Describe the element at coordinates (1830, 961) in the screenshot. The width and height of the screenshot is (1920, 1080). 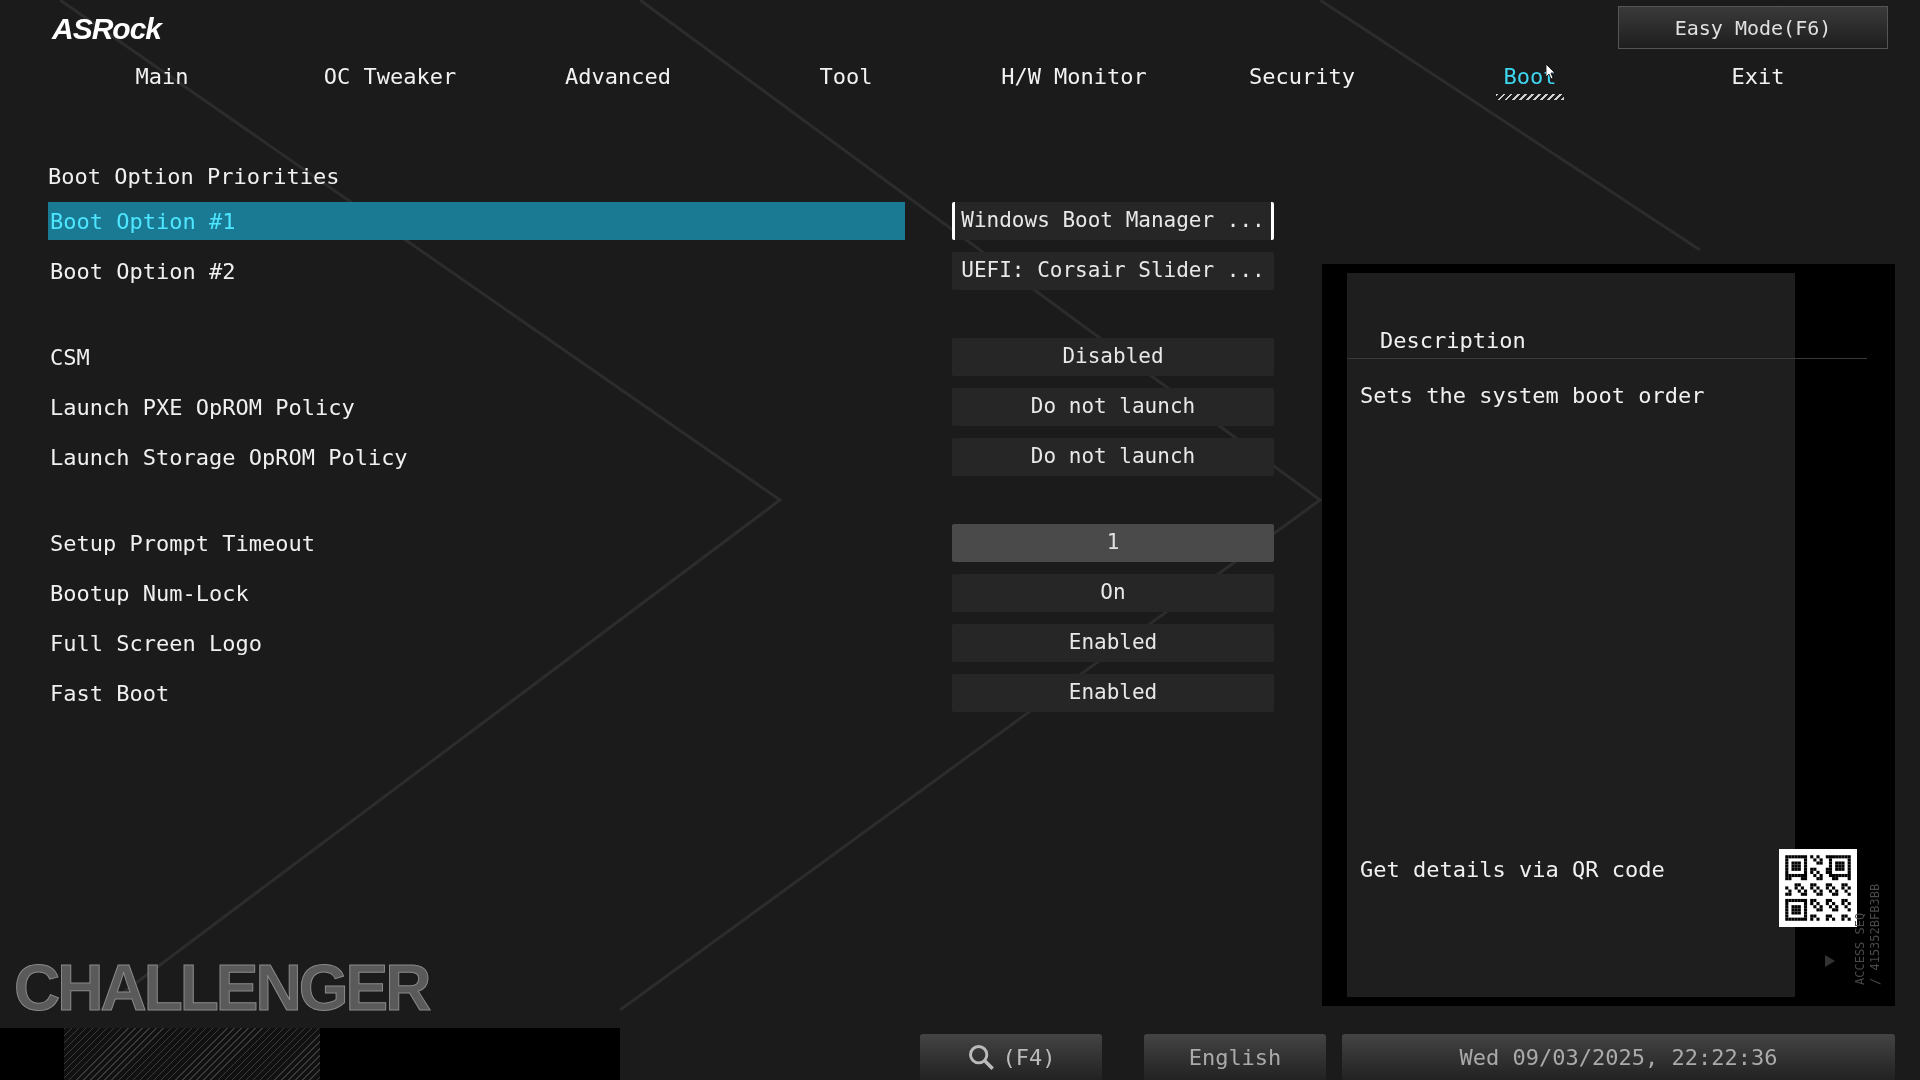
I see `play-icon` at that location.